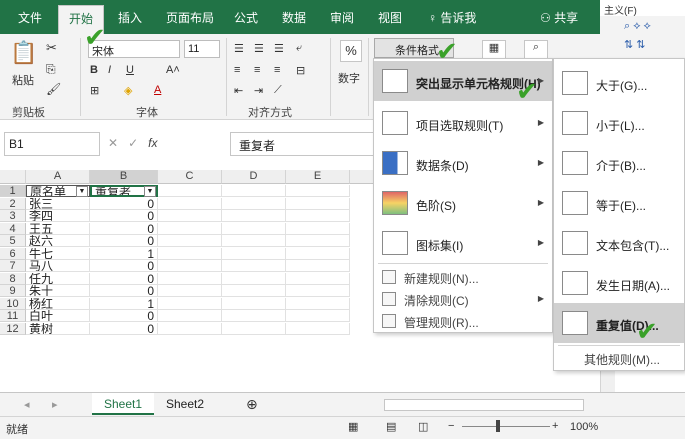 Image resolution: width=685 pixels, height=439 pixels. What do you see at coordinates (277, 70) in the screenshot?
I see `align-right-icon: ≡` at bounding box center [277, 70].